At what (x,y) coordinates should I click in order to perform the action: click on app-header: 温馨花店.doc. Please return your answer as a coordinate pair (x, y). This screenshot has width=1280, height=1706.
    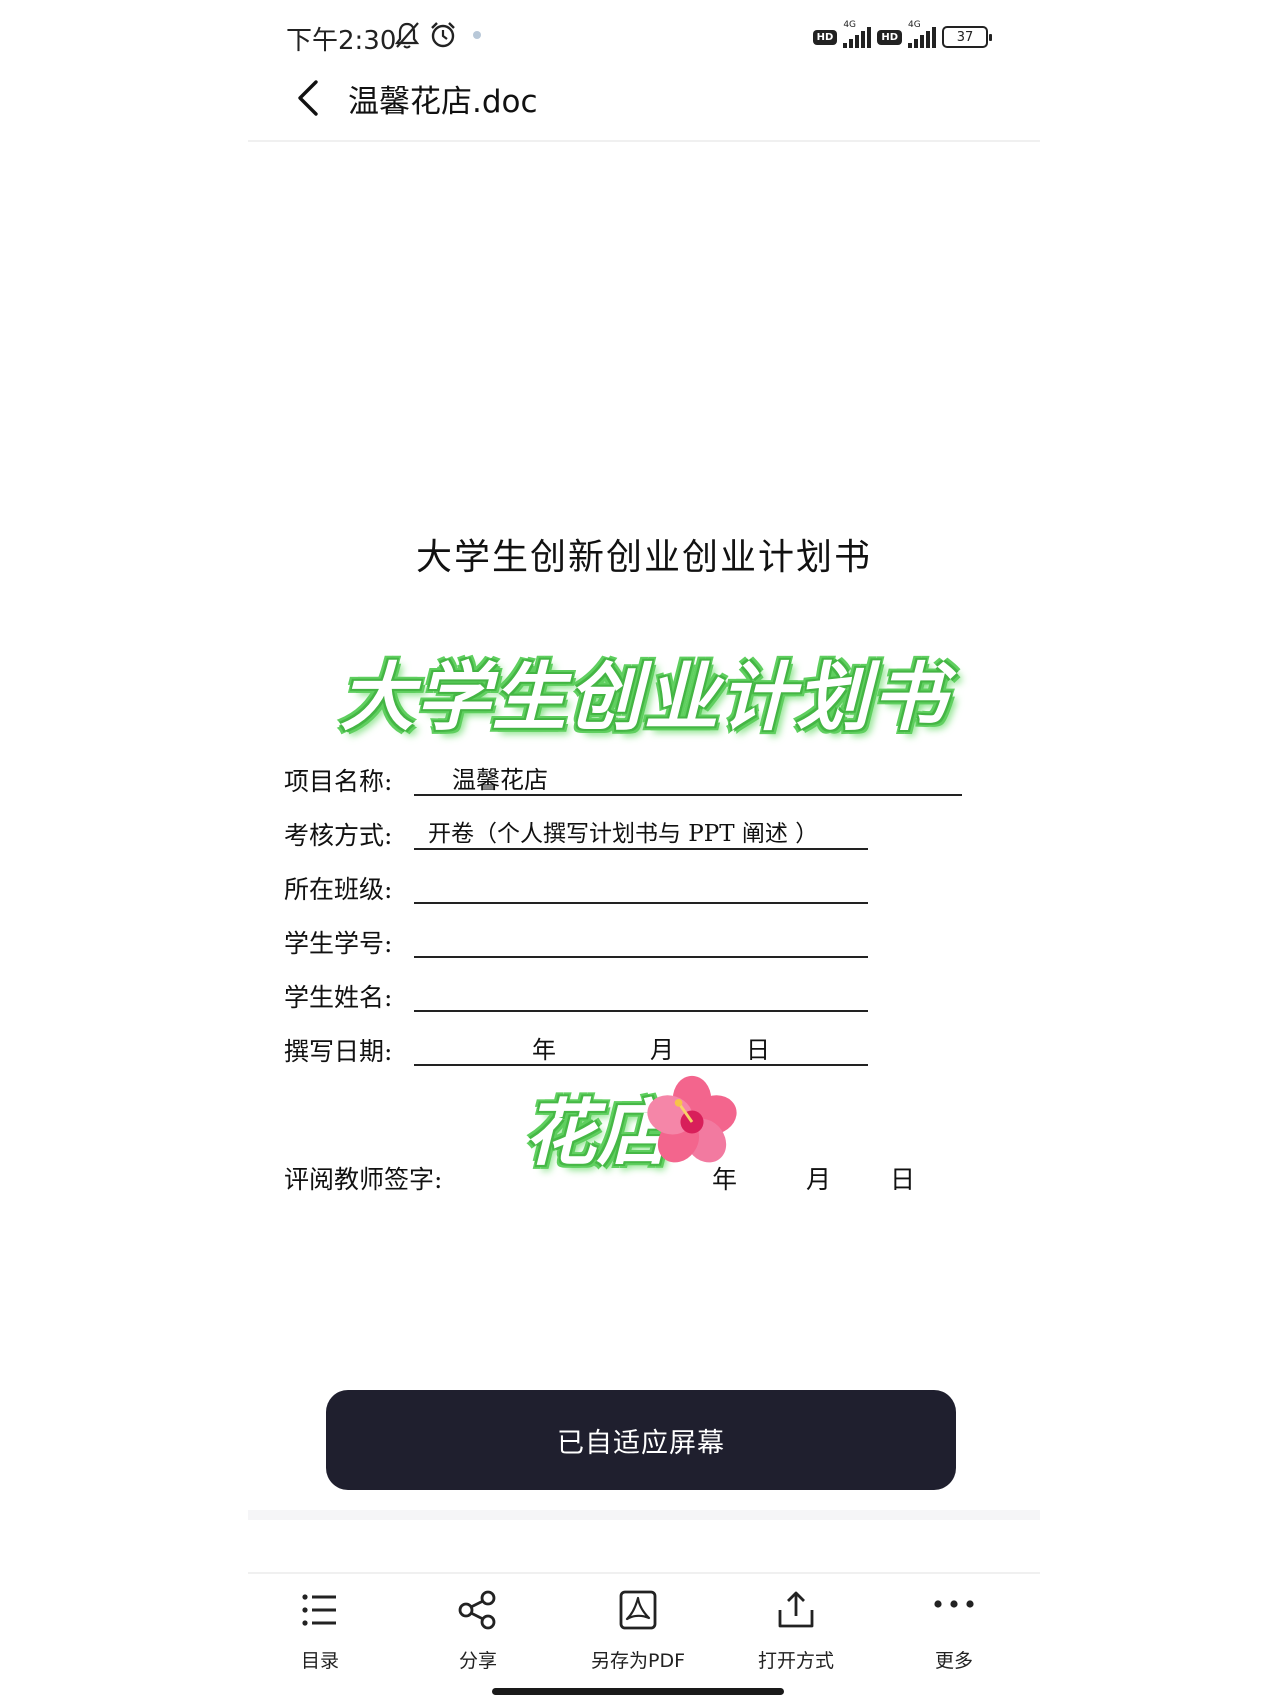
    Looking at the image, I should click on (644, 102).